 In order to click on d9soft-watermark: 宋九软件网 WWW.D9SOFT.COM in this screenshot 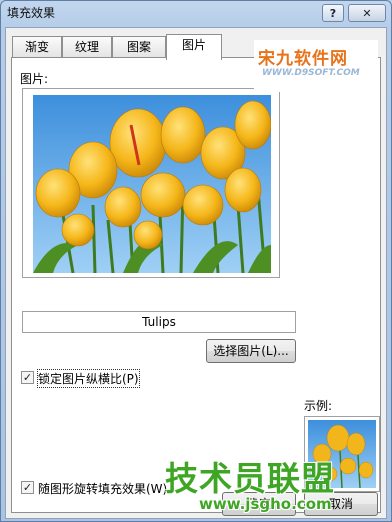, I will do `click(316, 66)`.